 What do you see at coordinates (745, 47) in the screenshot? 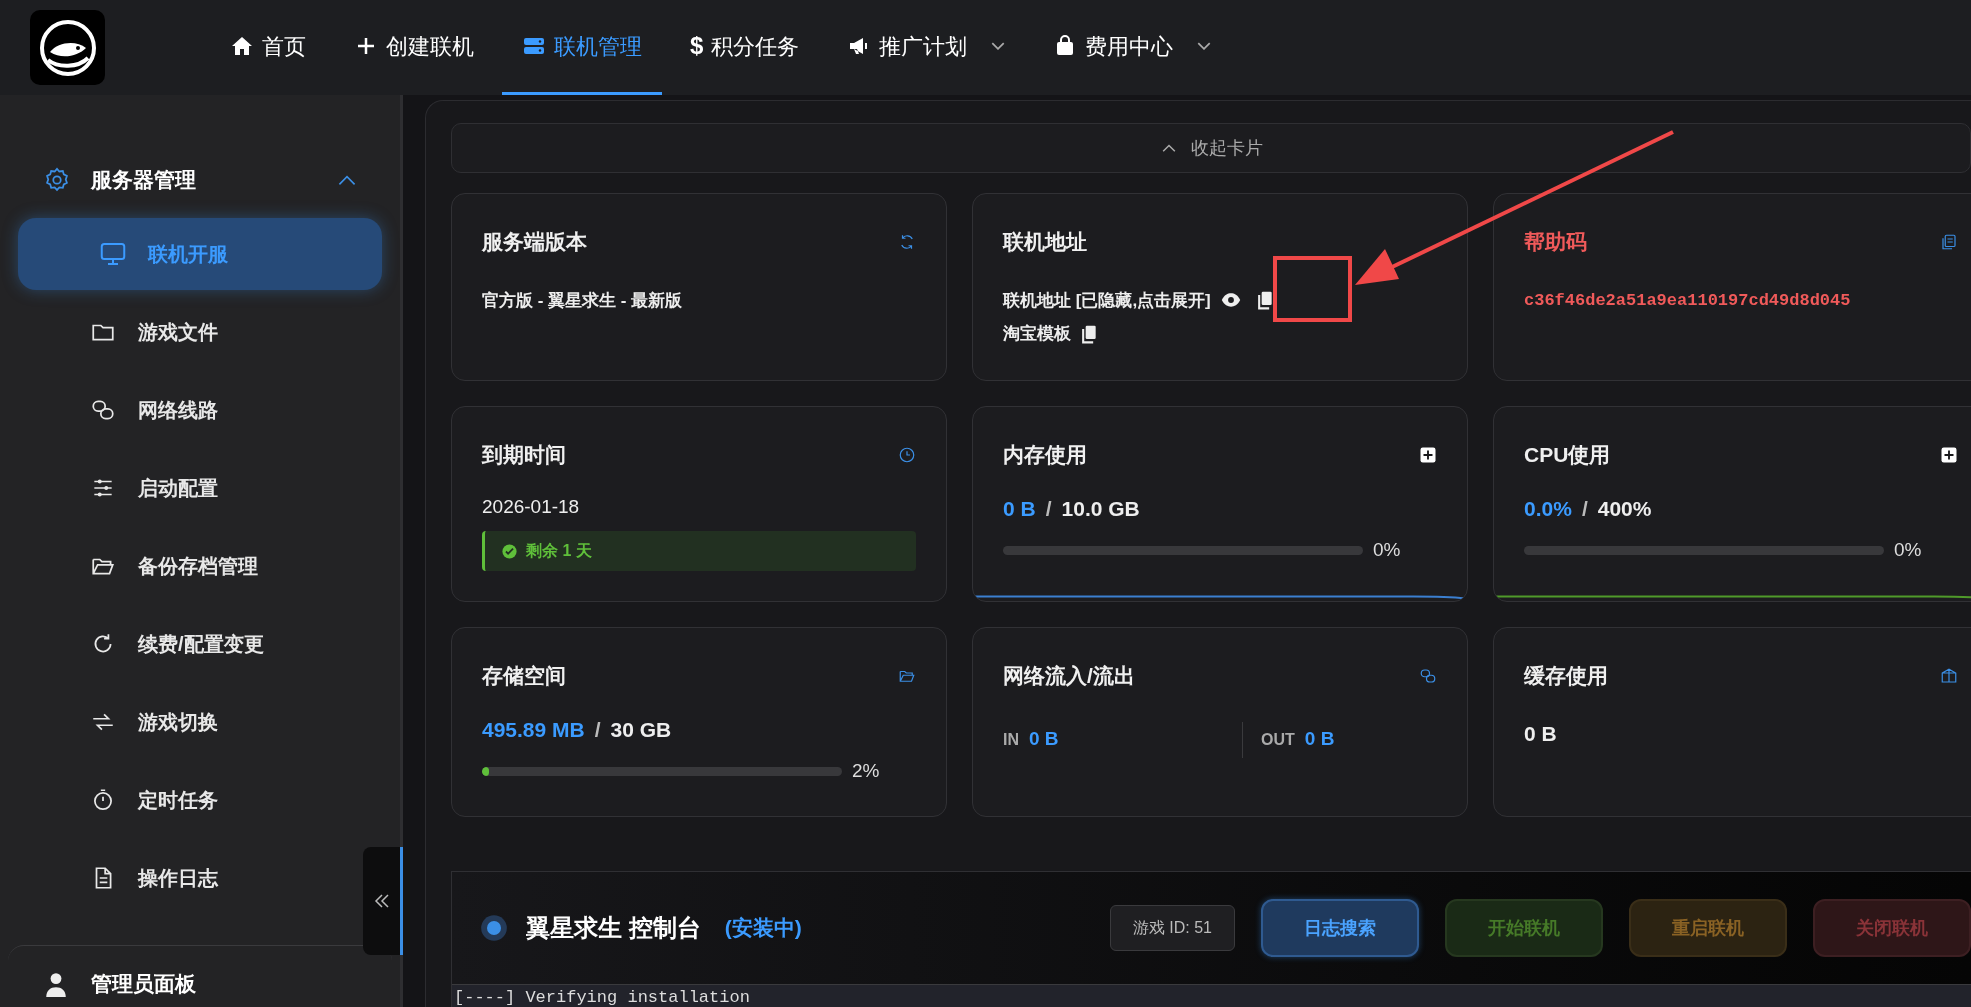
I see `nav-tab: $ 积分任务` at bounding box center [745, 47].